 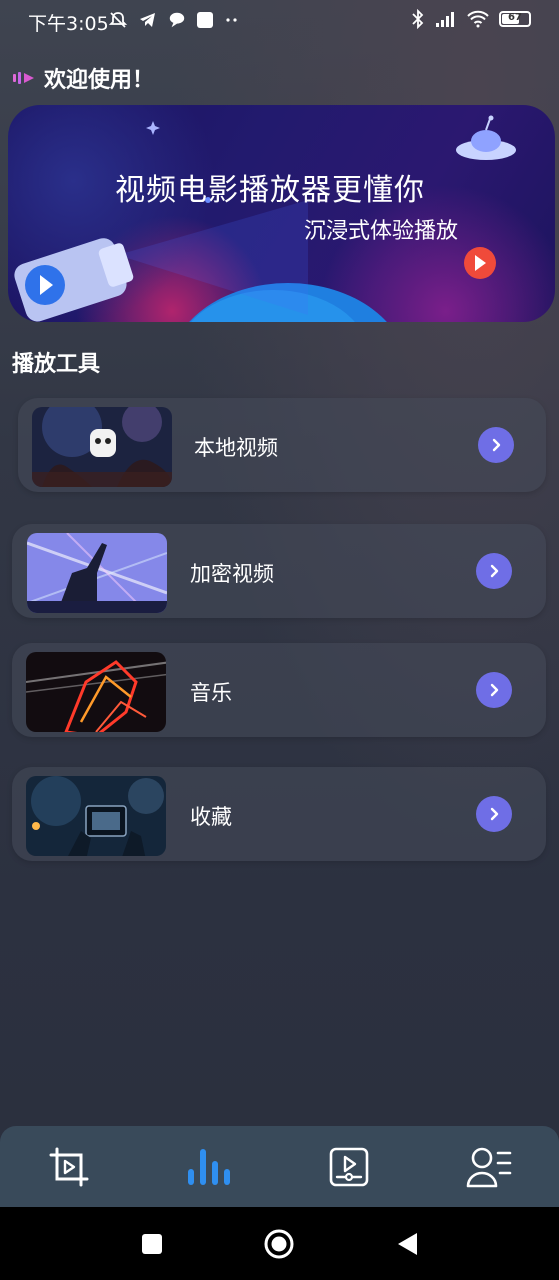 I want to click on tool-label: 加密视频, so click(x=232, y=574).